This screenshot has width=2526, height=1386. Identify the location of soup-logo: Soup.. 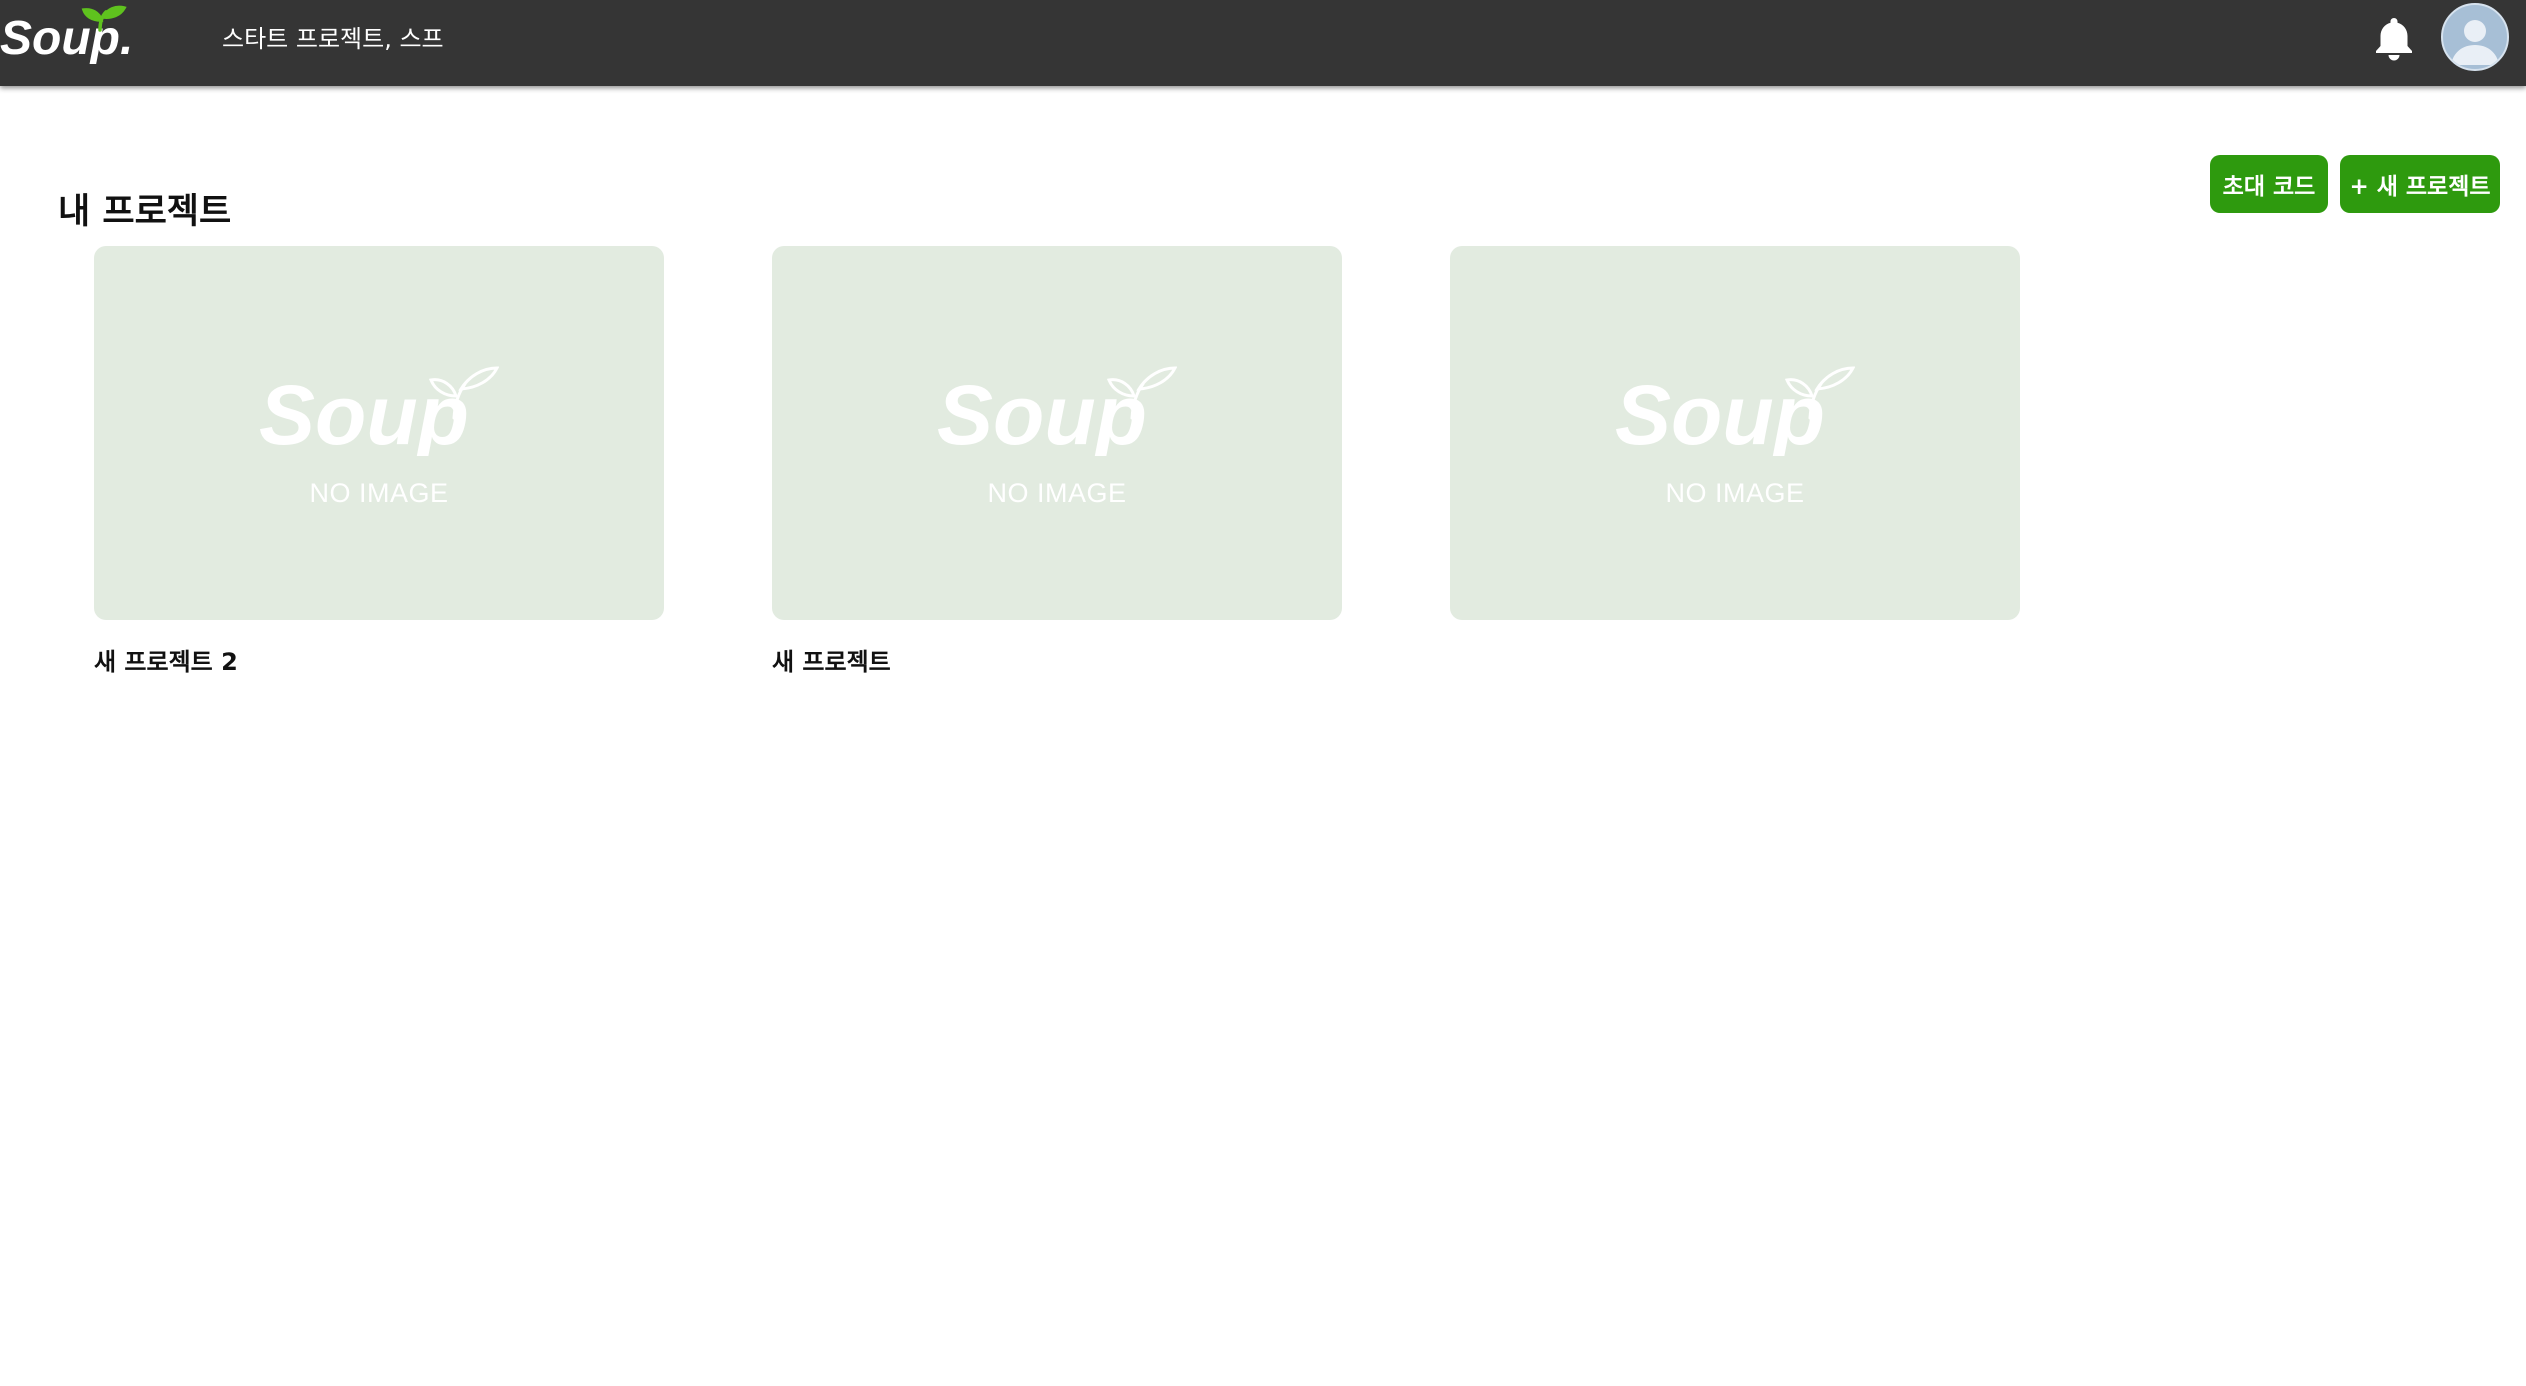
(65, 35).